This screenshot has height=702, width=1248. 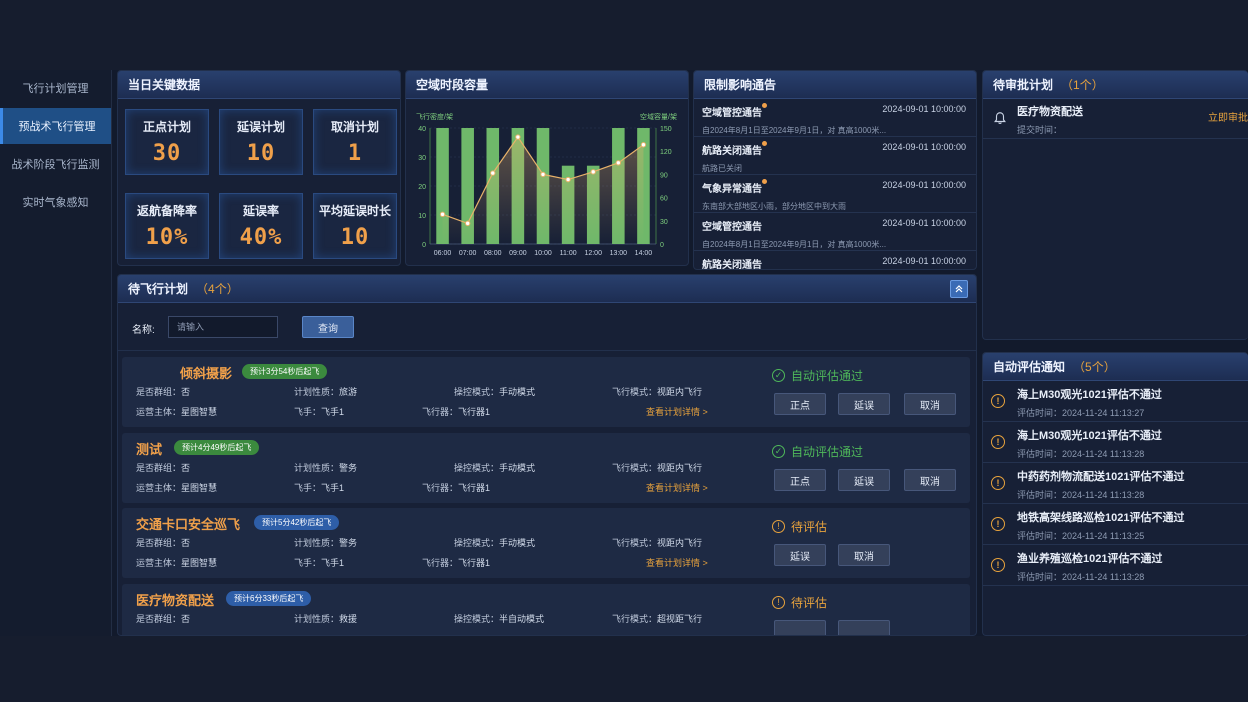 I want to click on field-value: 警务, so click(x=348, y=543).